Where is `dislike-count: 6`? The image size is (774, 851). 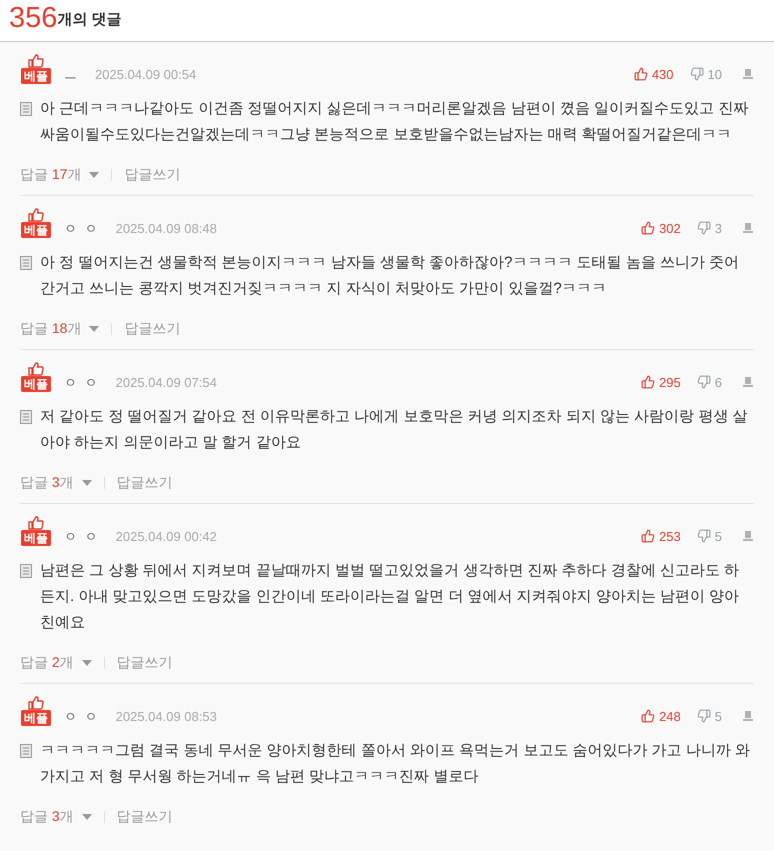 dislike-count: 6 is located at coordinates (718, 383).